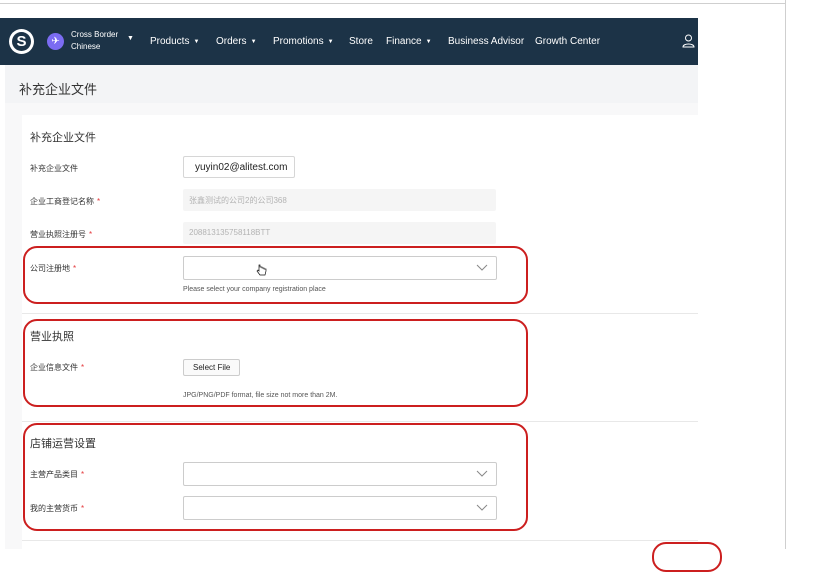 The width and height of the screenshot is (817, 572). What do you see at coordinates (50, 268) in the screenshot?
I see `reg-place-label-text: 公司注册地` at bounding box center [50, 268].